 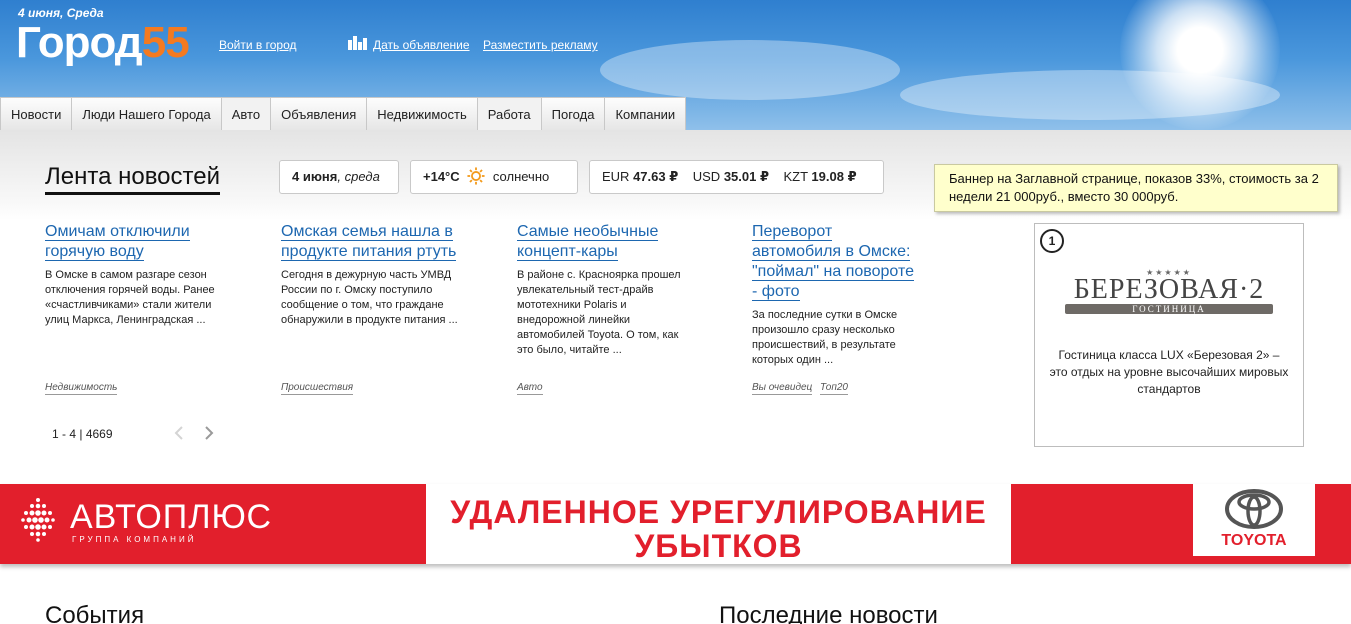 I want to click on news-tag: Топ20, so click(x=834, y=388).